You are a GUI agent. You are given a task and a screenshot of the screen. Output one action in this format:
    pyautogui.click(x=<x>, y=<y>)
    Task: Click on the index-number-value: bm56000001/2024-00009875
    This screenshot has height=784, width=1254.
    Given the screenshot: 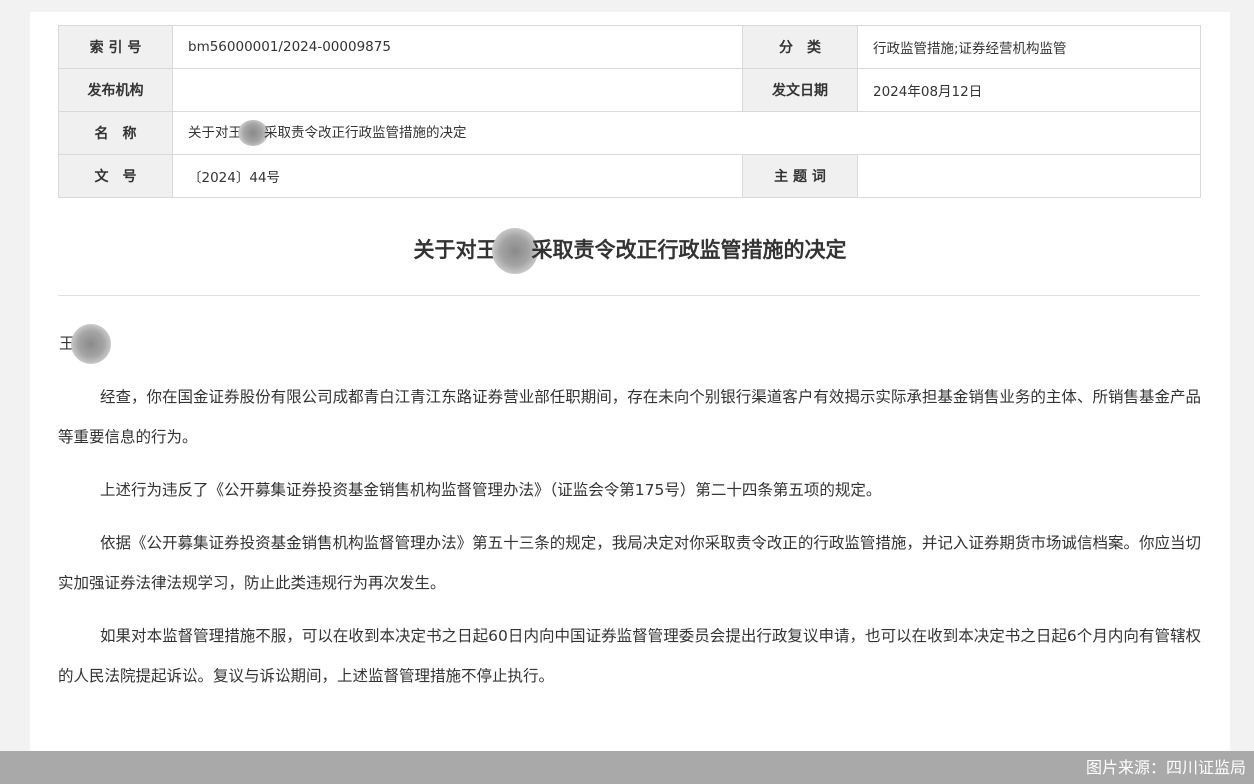 What is the action you would take?
    pyautogui.click(x=457, y=47)
    